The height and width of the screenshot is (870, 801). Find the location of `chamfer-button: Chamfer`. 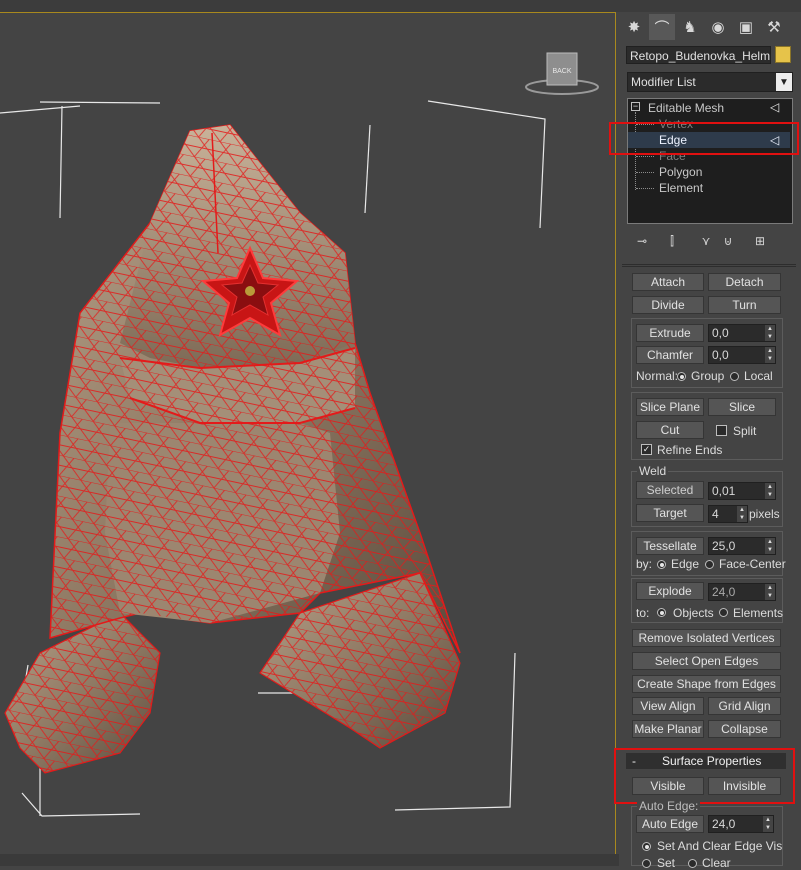

chamfer-button: Chamfer is located at coordinates (670, 355).